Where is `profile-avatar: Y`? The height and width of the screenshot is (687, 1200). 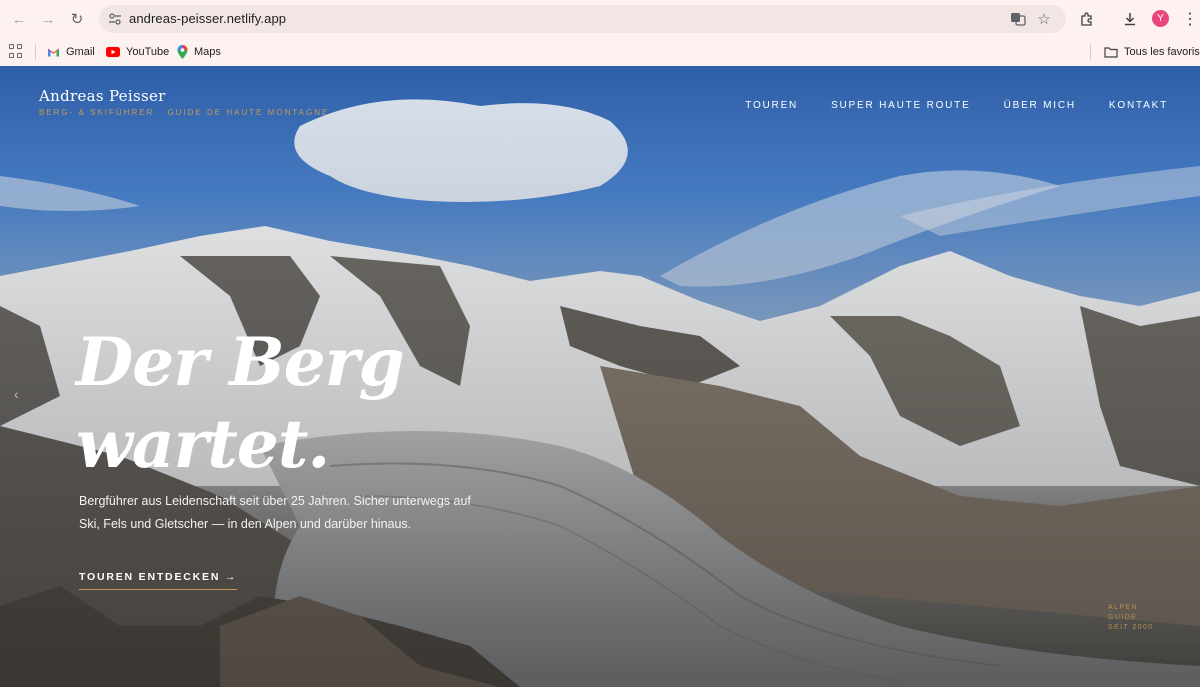
profile-avatar: Y is located at coordinates (1160, 18).